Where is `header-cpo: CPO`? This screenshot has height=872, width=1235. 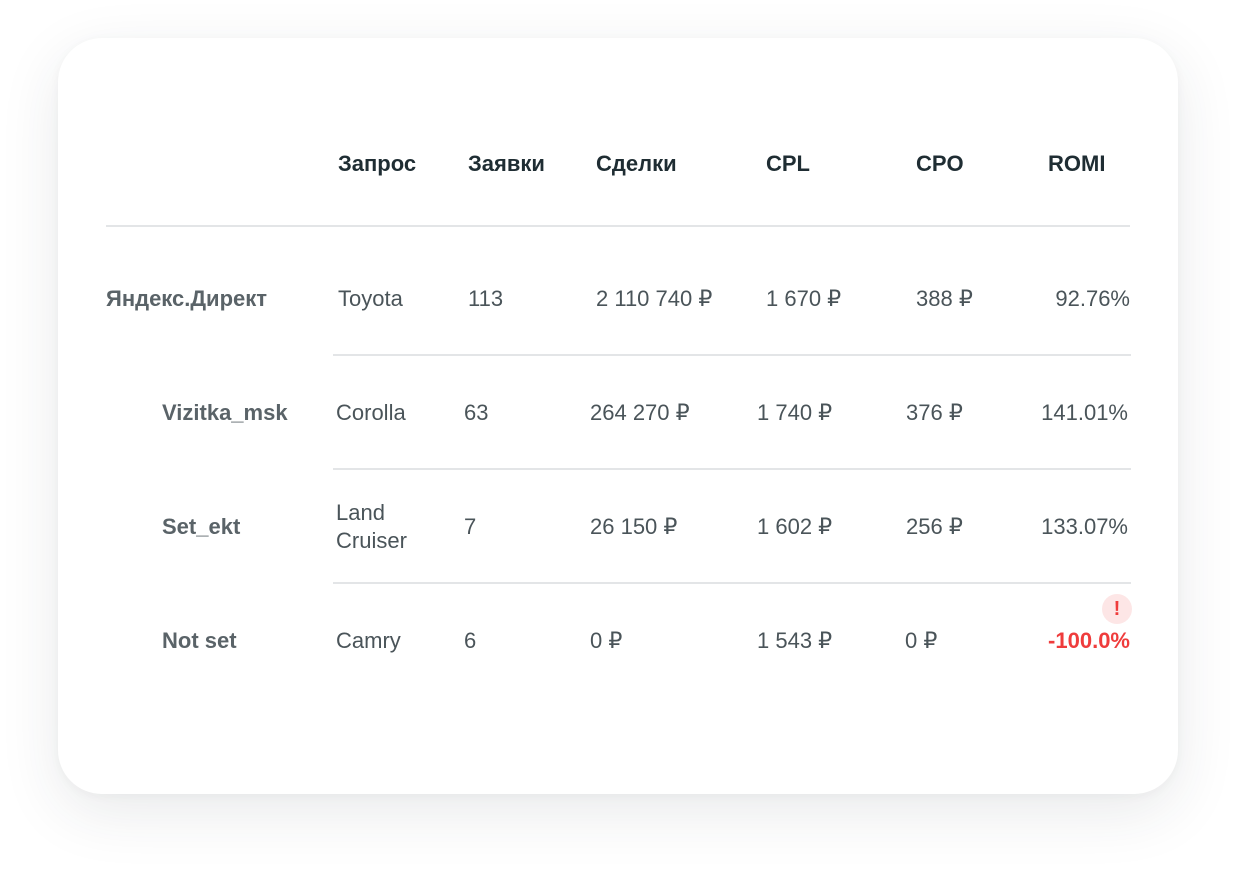
header-cpo: CPO is located at coordinates (940, 163).